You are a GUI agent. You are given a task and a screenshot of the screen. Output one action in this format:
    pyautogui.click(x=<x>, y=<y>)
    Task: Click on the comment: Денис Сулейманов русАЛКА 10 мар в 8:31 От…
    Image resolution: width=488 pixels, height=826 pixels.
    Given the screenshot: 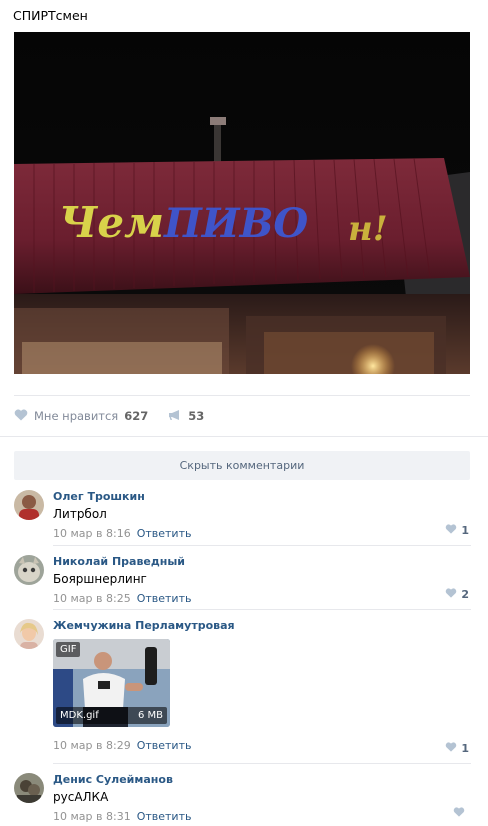 What is the action you would take?
    pyautogui.click(x=242, y=798)
    